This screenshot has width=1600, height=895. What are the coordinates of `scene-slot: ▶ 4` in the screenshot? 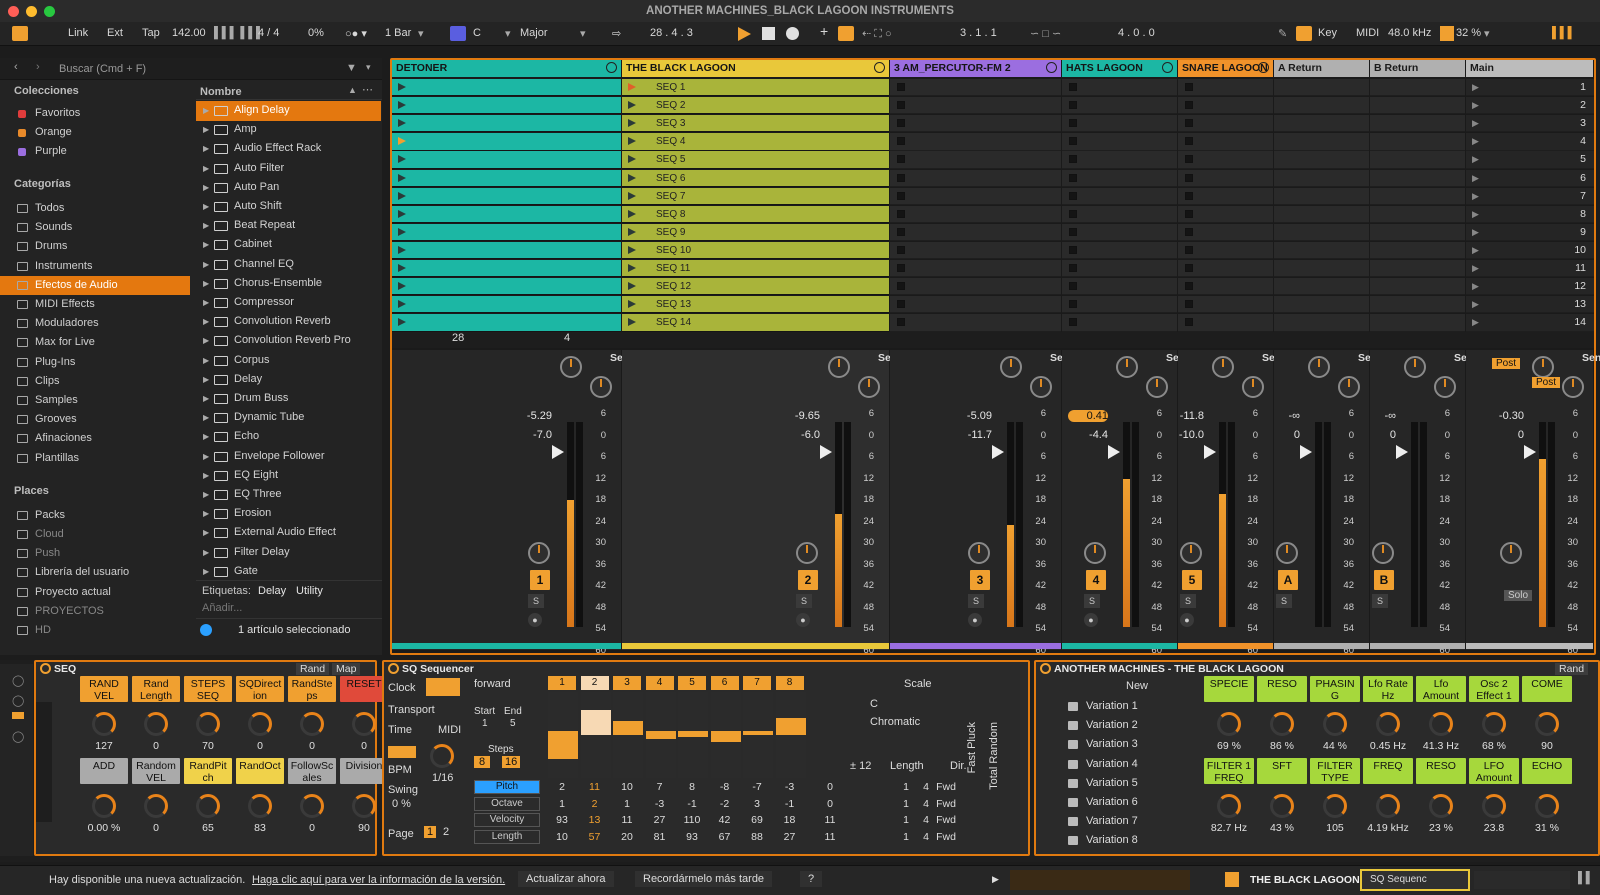 It's located at (1530, 142).